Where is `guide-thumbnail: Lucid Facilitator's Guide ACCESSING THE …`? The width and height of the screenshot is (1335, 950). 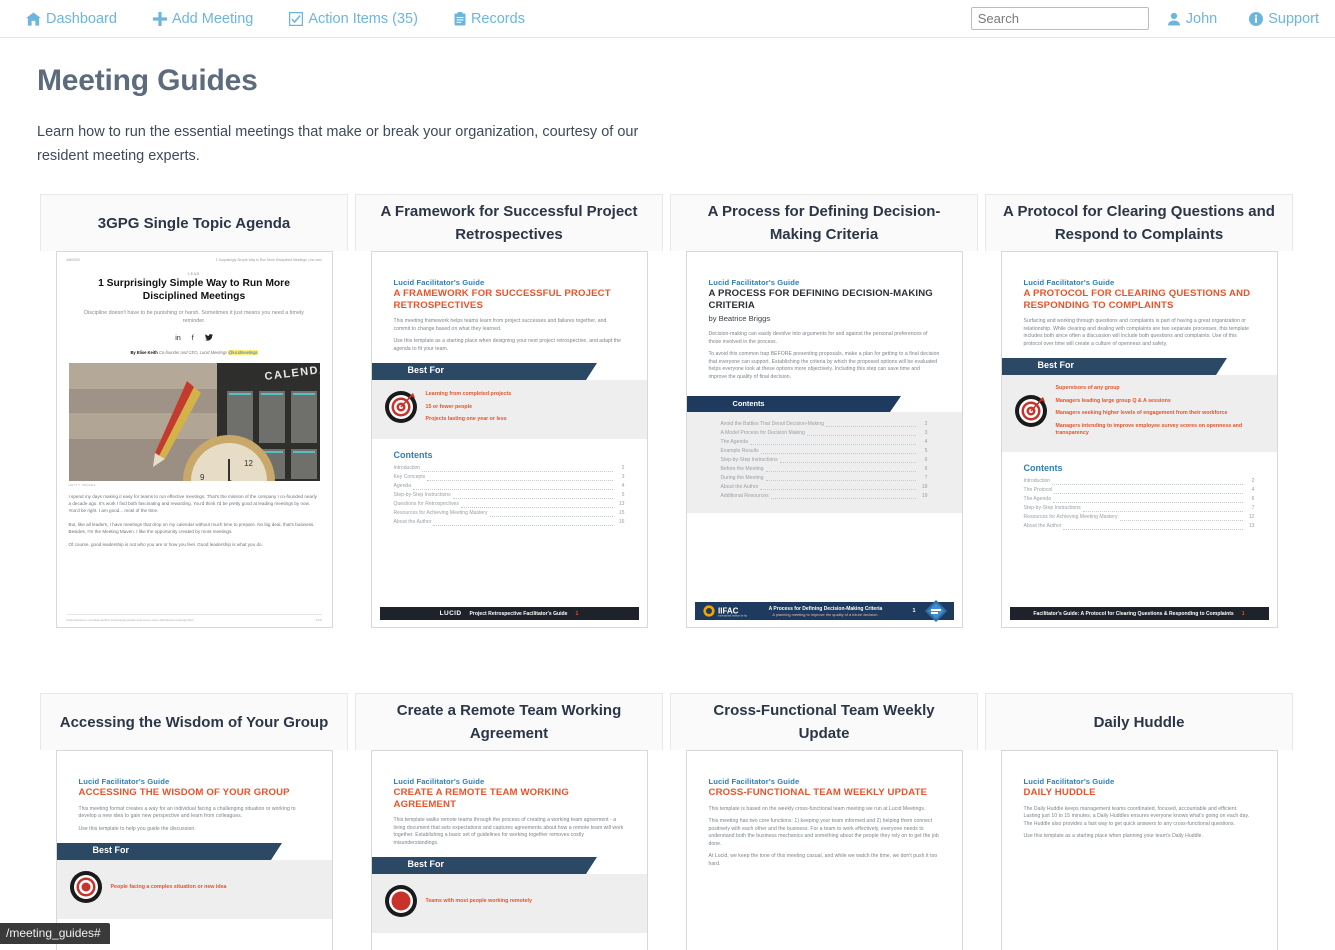
guide-thumbnail: Lucid Facilitator's Guide ACCESSING THE … is located at coordinates (194, 850).